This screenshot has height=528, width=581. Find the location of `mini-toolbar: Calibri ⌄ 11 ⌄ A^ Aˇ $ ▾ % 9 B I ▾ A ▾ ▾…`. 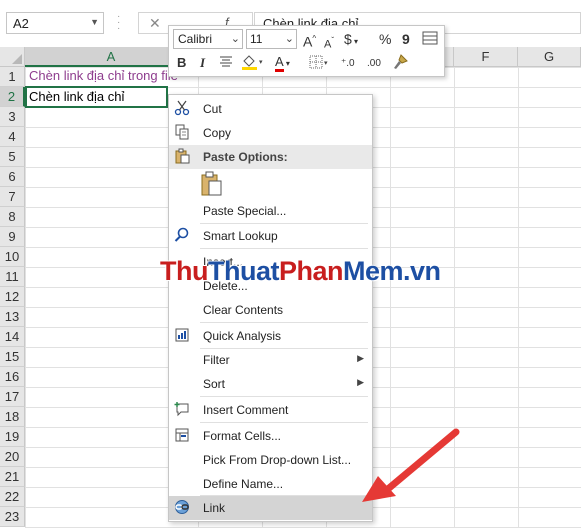

mini-toolbar: Calibri ⌄ 11 ⌄ A^ Aˇ $ ▾ % 9 B I ▾ A ▾ ▾… is located at coordinates (306, 51).